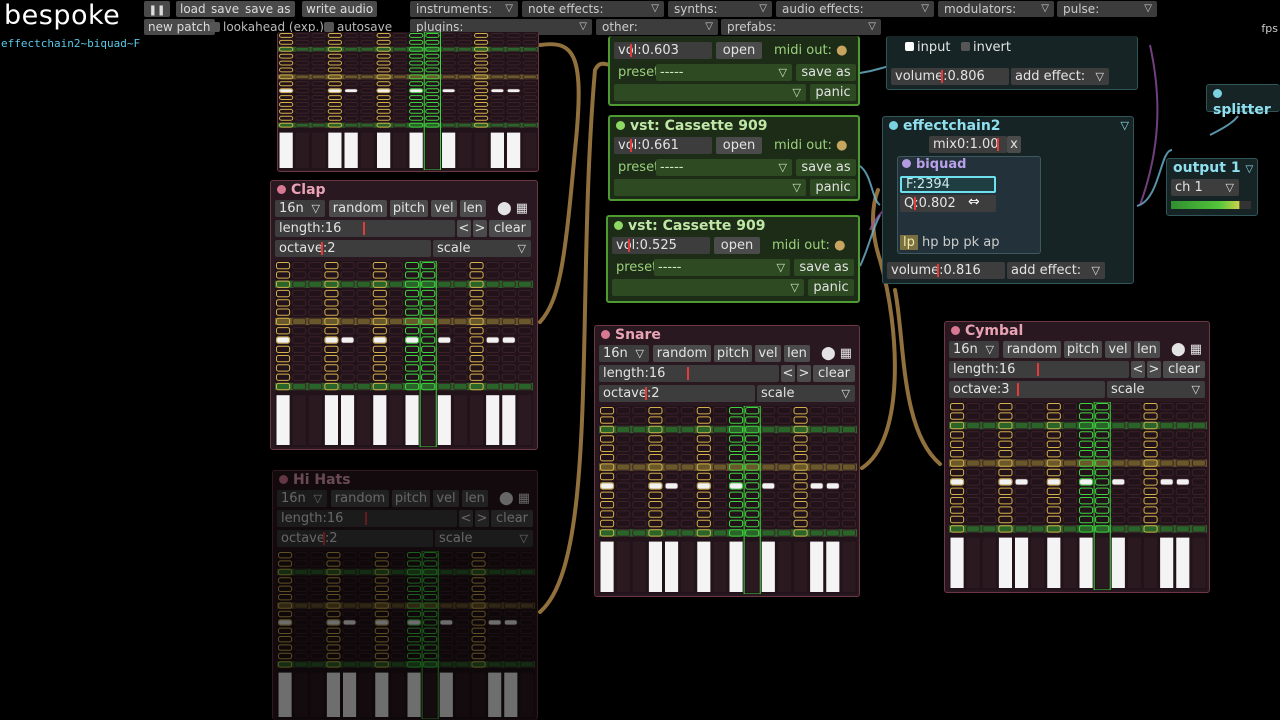 This screenshot has height=720, width=1280. What do you see at coordinates (1246, 102) in the screenshot?
I see `module-title: splitter` at bounding box center [1246, 102].